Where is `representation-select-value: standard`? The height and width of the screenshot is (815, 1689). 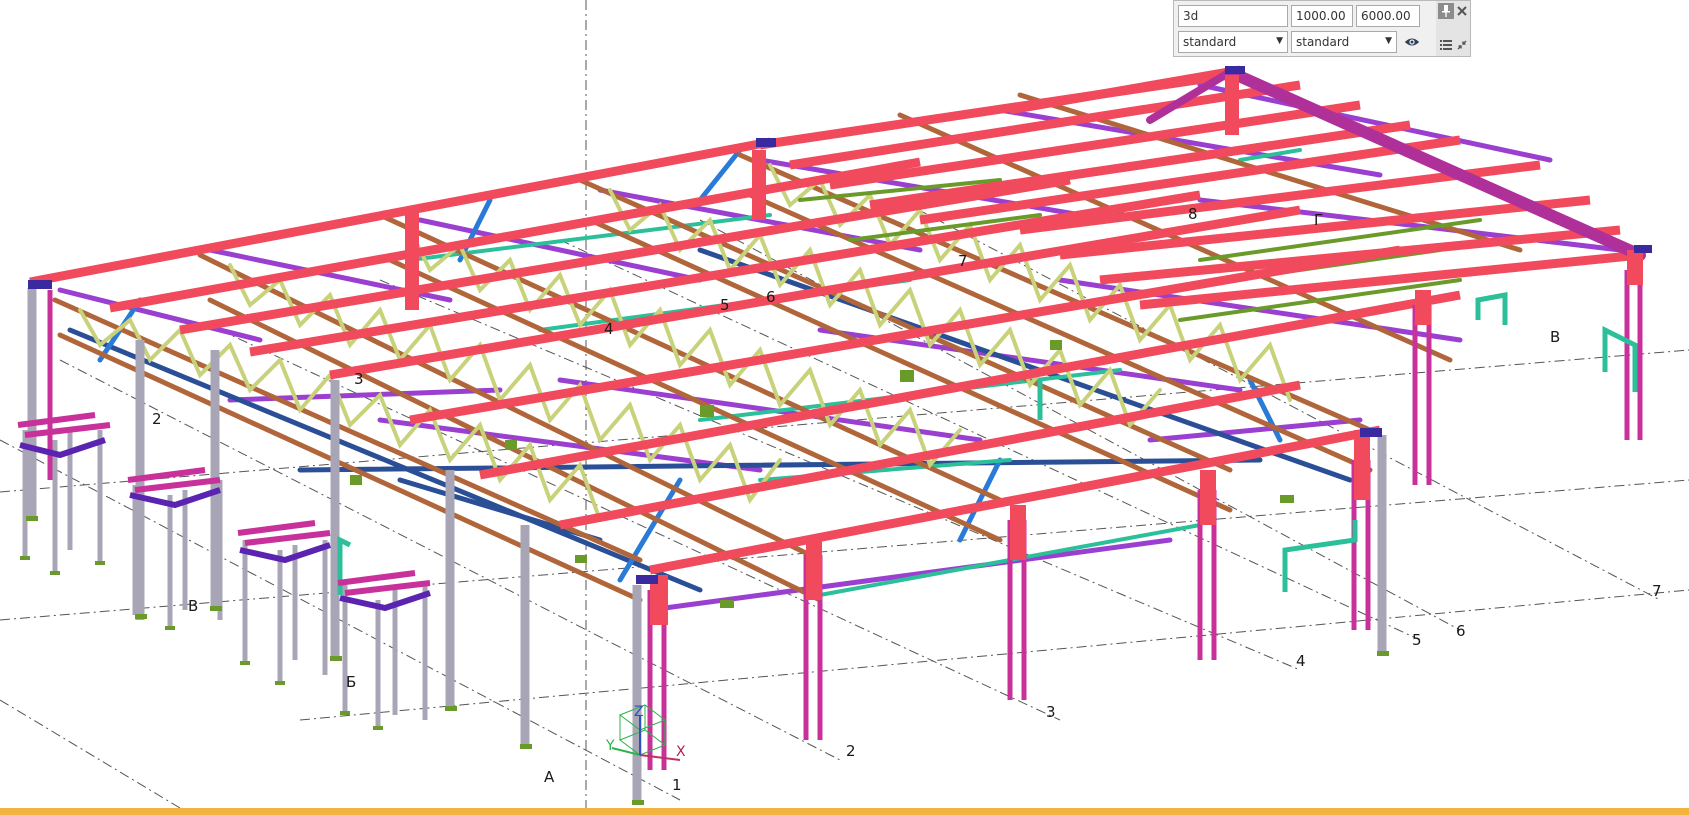
representation-select-value: standard is located at coordinates (1210, 42).